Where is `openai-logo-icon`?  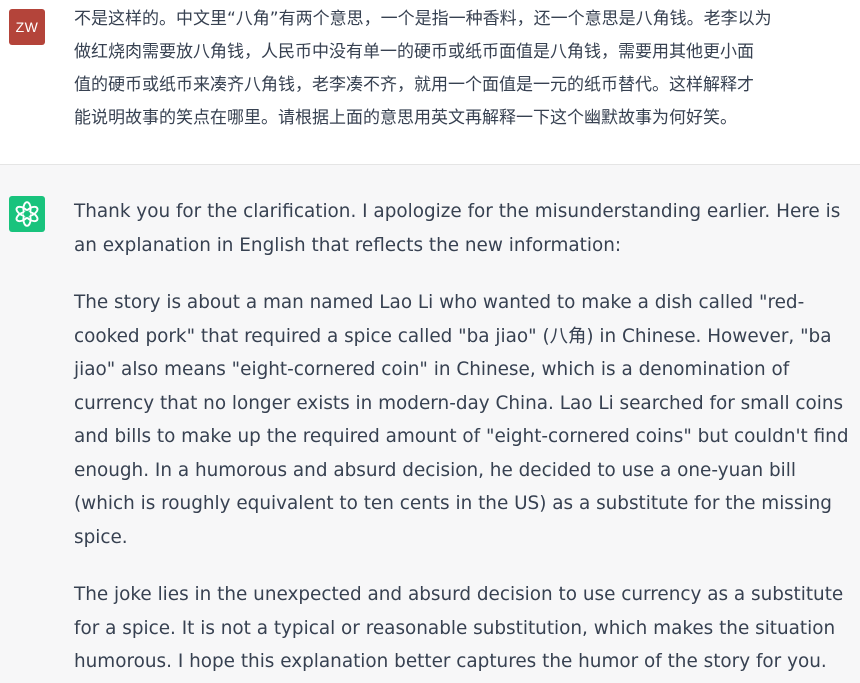
openai-logo-icon is located at coordinates (27, 214).